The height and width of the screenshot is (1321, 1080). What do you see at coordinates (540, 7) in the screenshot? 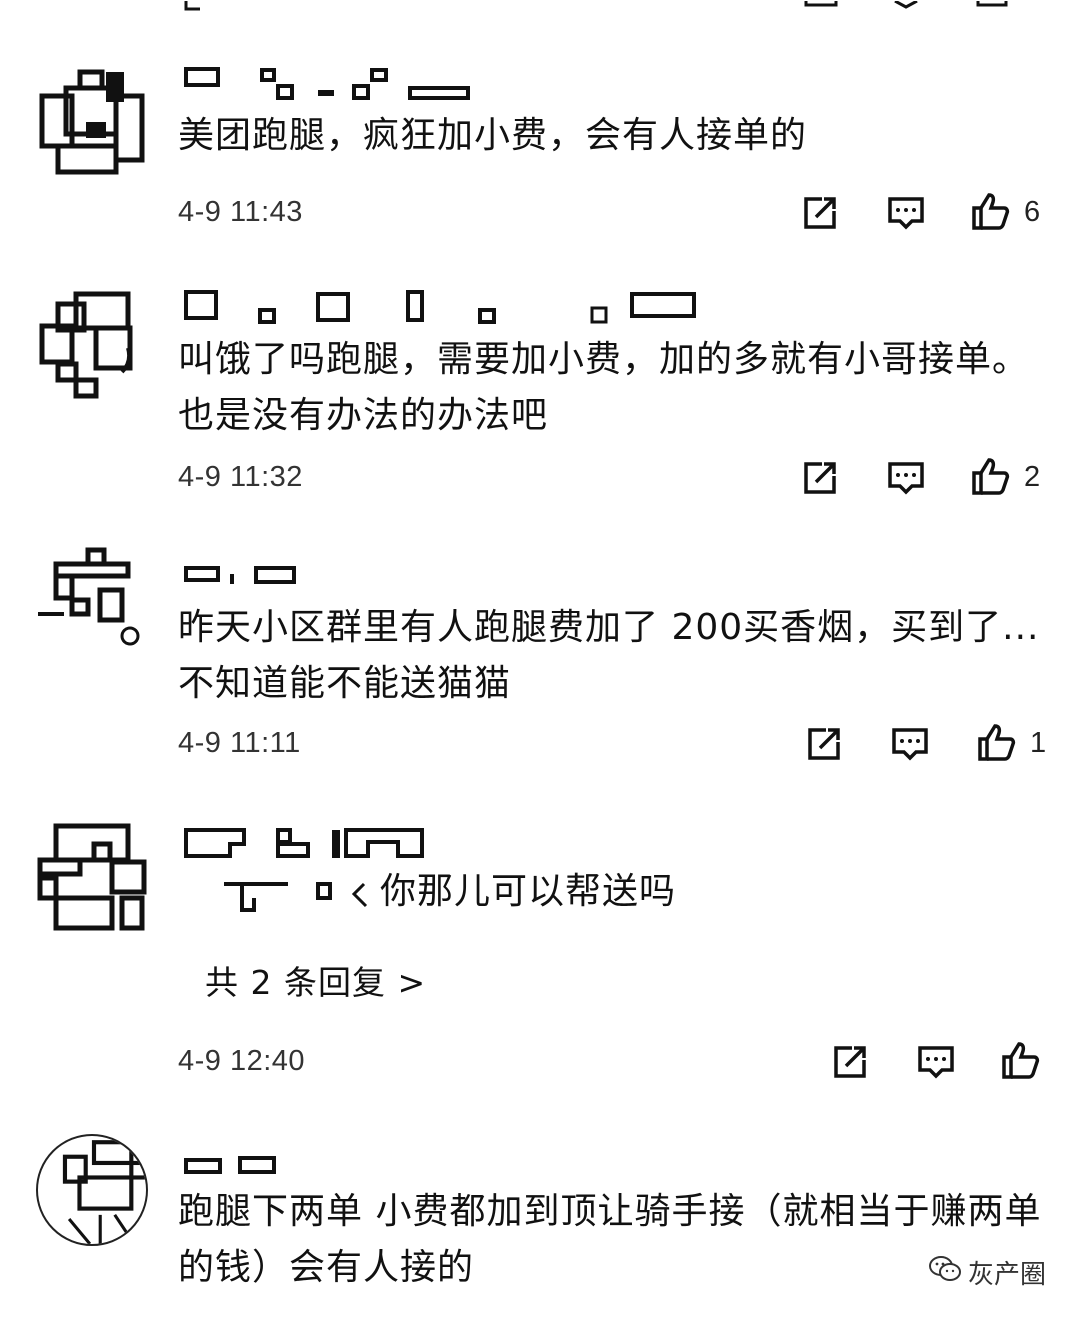
I see `previous-comment-actions-fragment` at bounding box center [540, 7].